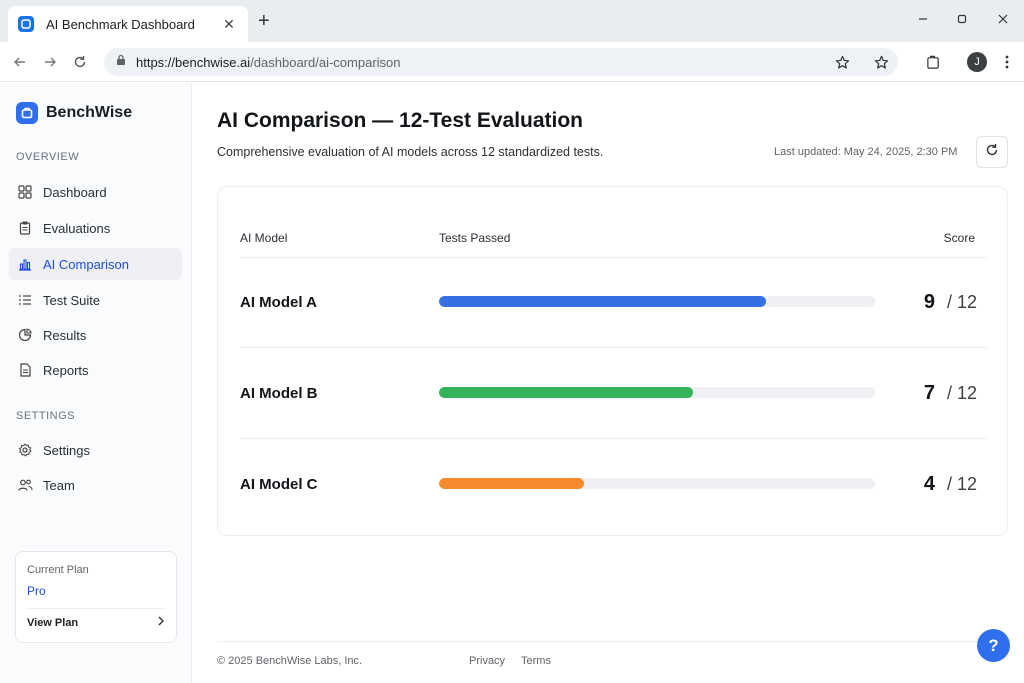 The height and width of the screenshot is (683, 1024). I want to click on sidebar-item-label: AI Comparison, so click(86, 264).